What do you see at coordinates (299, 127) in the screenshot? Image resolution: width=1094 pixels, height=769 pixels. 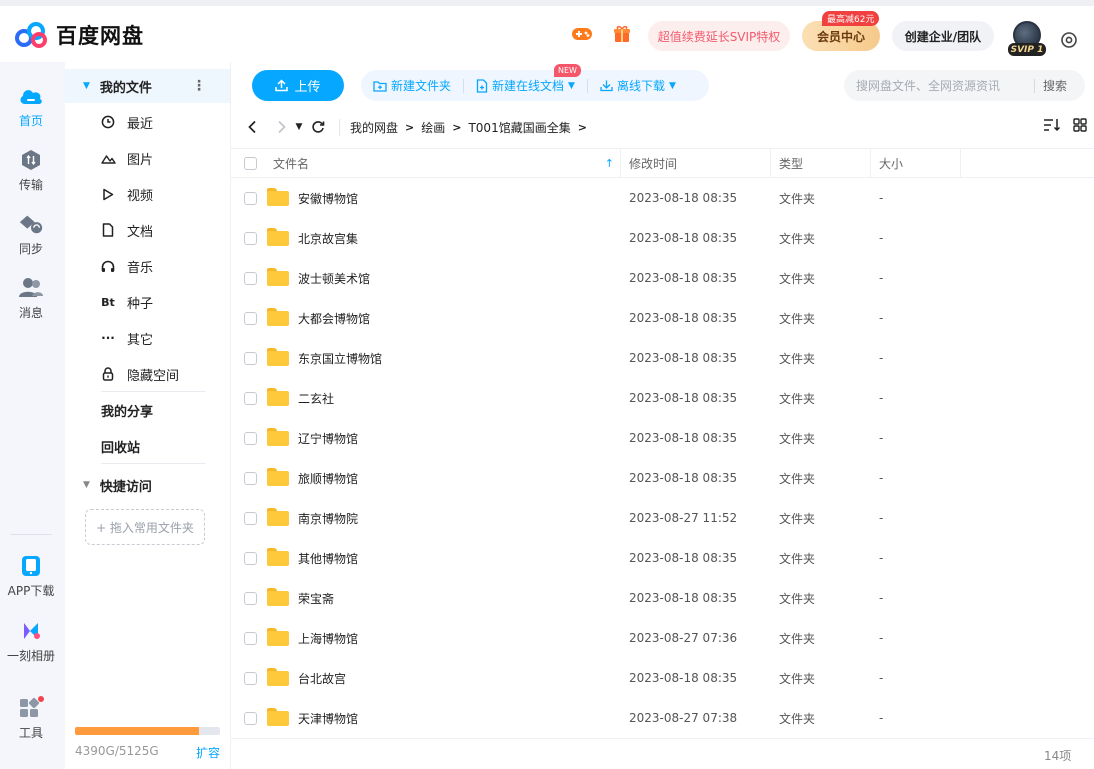 I see `history-dropdown-icon: ▼` at bounding box center [299, 127].